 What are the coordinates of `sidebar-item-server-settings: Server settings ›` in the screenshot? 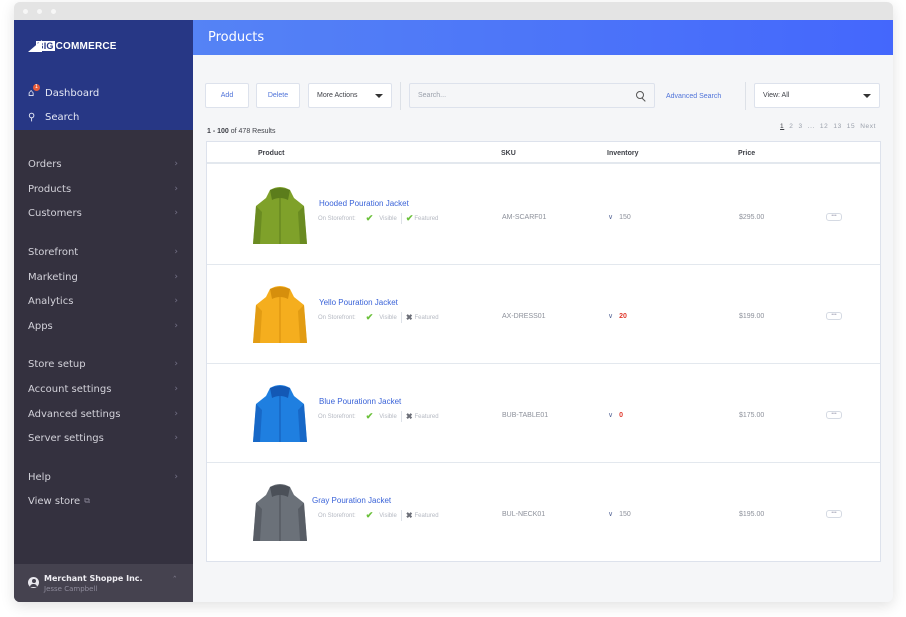 It's located at (103, 438).